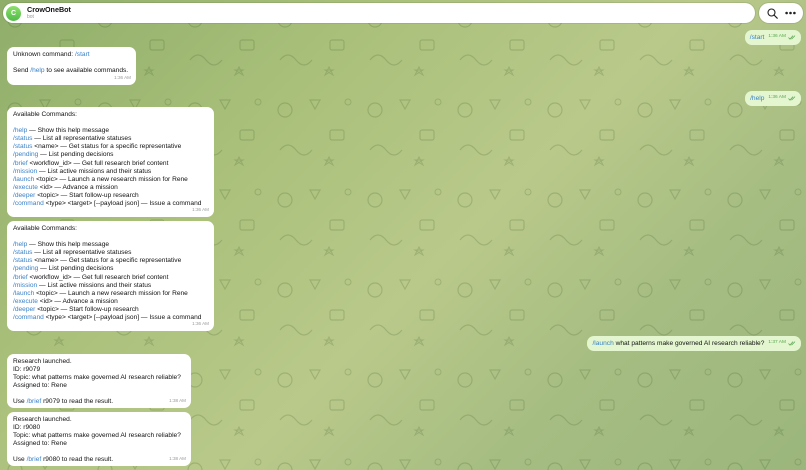 The width and height of the screenshot is (806, 470). What do you see at coordinates (772, 13) in the screenshot?
I see `search-icon` at bounding box center [772, 13].